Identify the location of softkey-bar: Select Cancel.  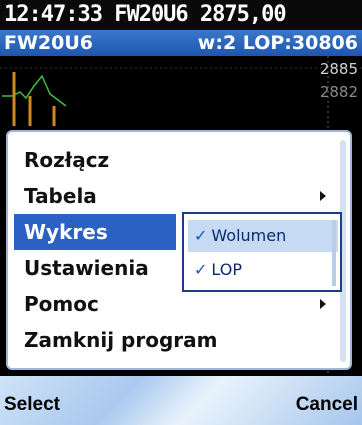
(181, 400).